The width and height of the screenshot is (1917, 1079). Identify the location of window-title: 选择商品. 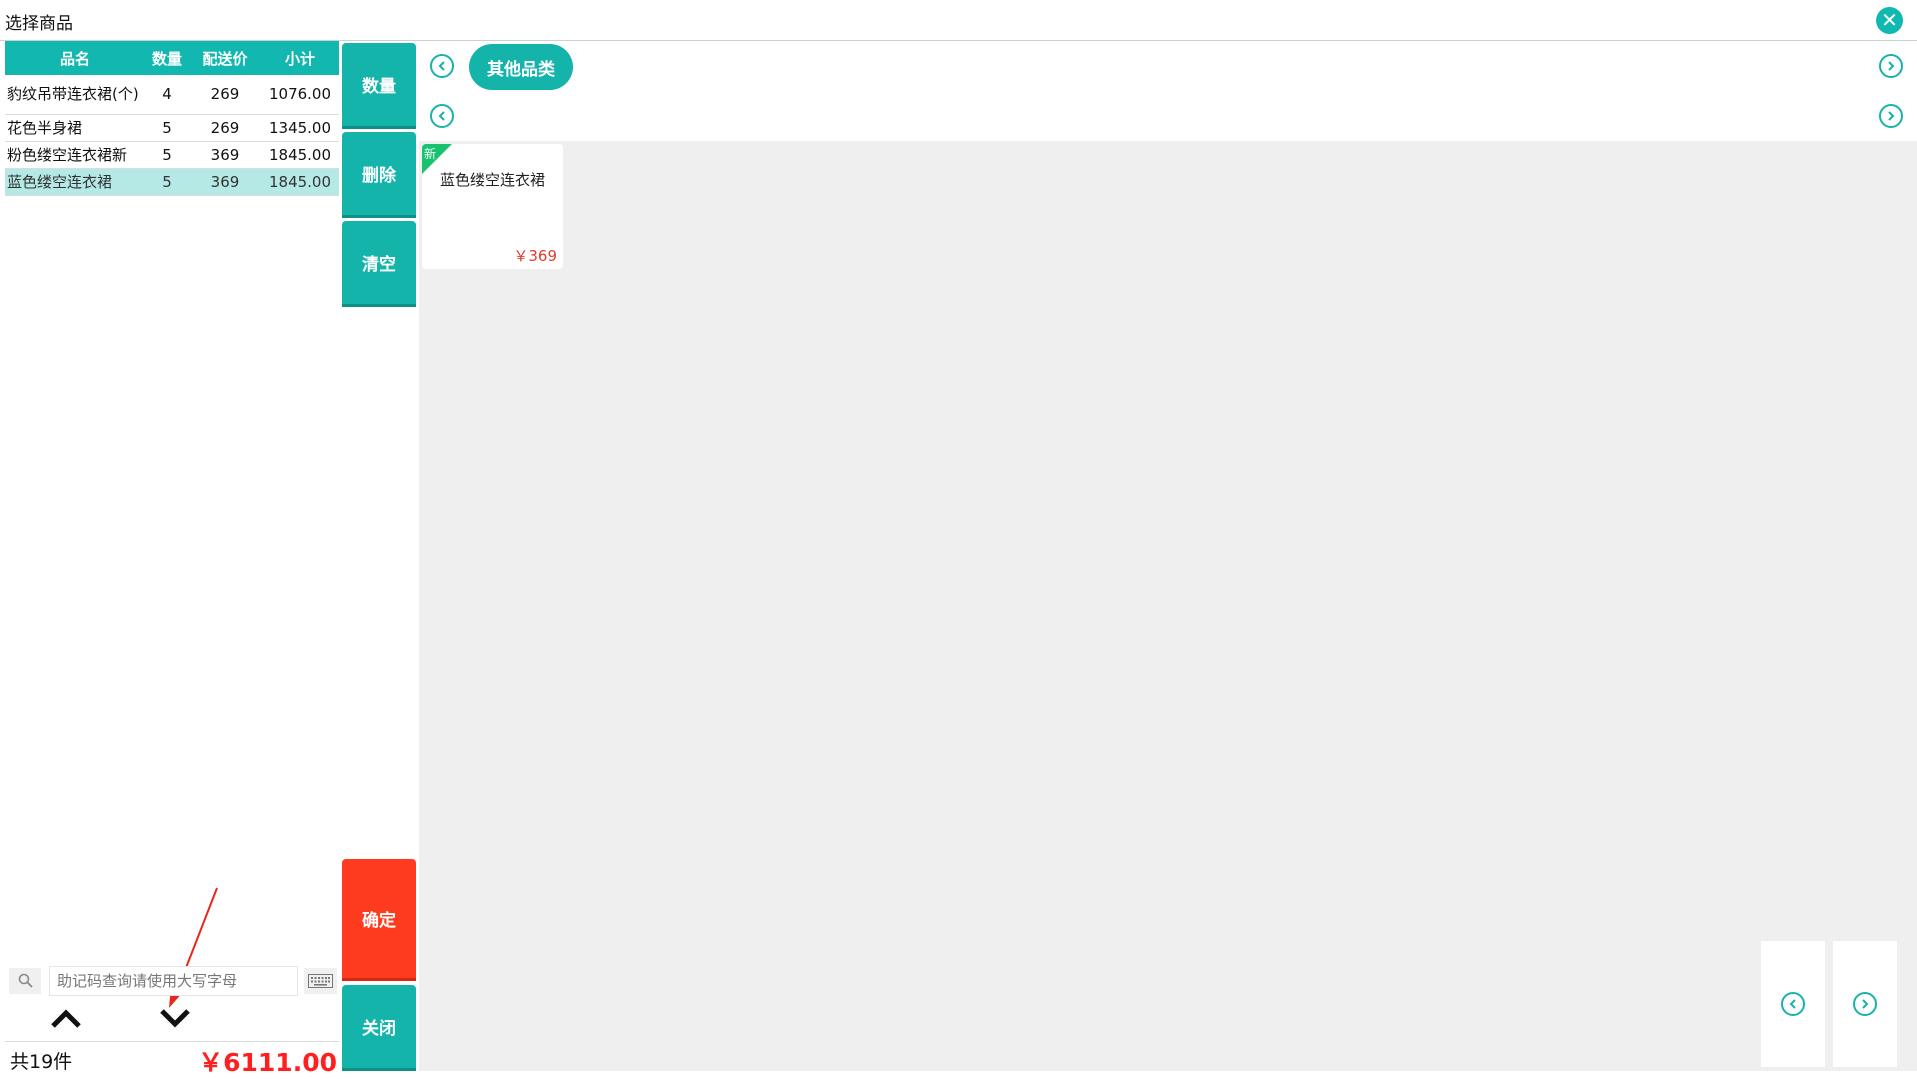
(39, 24).